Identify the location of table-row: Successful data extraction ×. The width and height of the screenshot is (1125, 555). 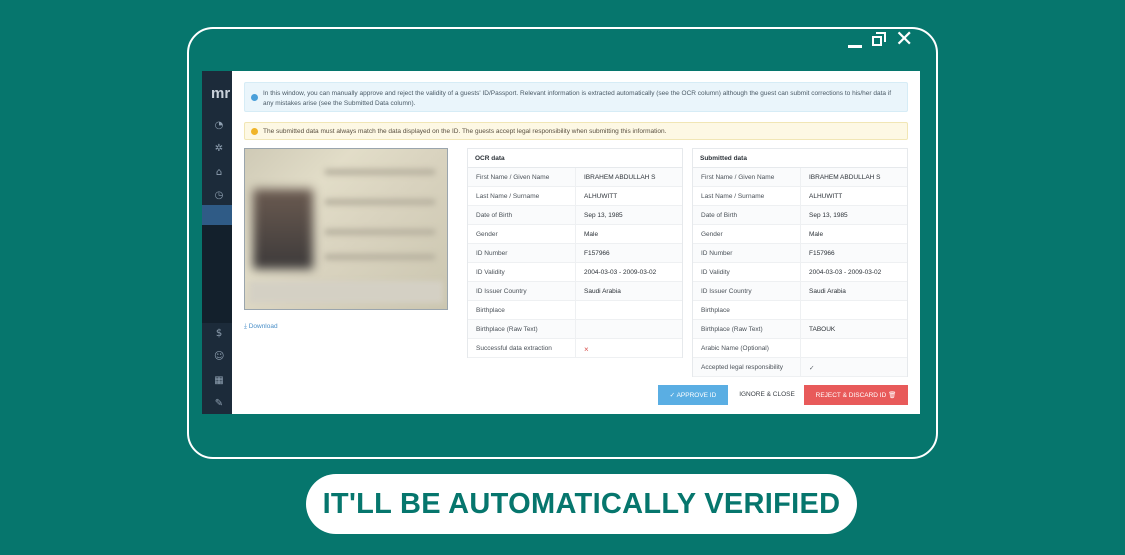
(575, 348).